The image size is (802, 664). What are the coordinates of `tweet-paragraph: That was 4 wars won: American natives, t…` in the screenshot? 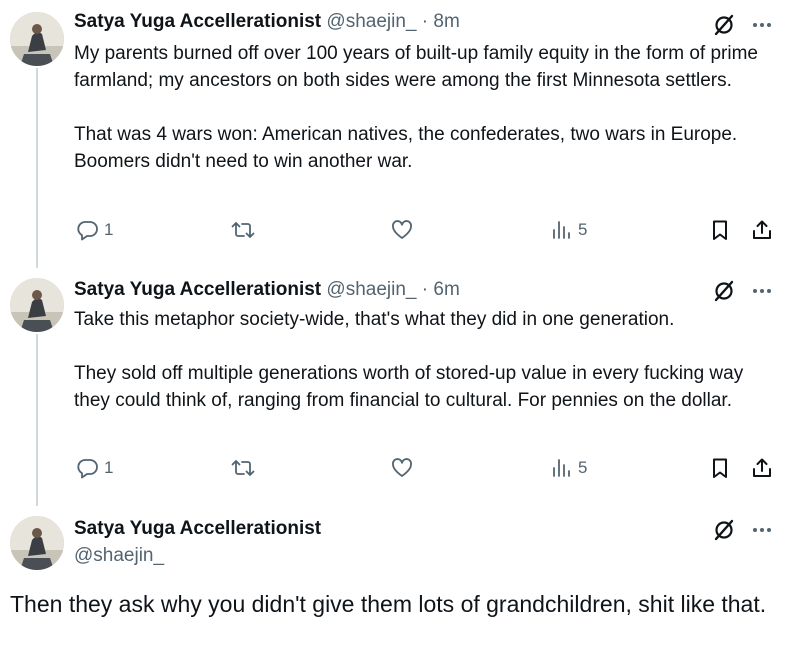 It's located at (406, 148).